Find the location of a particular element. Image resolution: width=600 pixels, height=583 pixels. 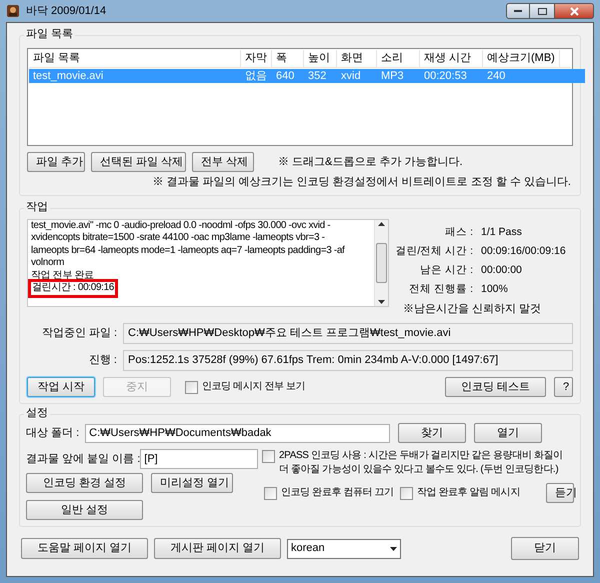

close-dialog-button: 닫기 is located at coordinates (545, 548).